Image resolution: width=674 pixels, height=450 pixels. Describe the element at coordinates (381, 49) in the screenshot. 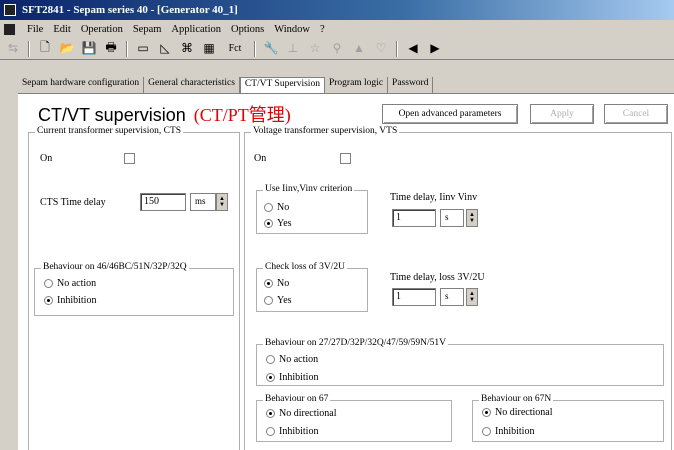

I see `heart-icon: ♡` at that location.